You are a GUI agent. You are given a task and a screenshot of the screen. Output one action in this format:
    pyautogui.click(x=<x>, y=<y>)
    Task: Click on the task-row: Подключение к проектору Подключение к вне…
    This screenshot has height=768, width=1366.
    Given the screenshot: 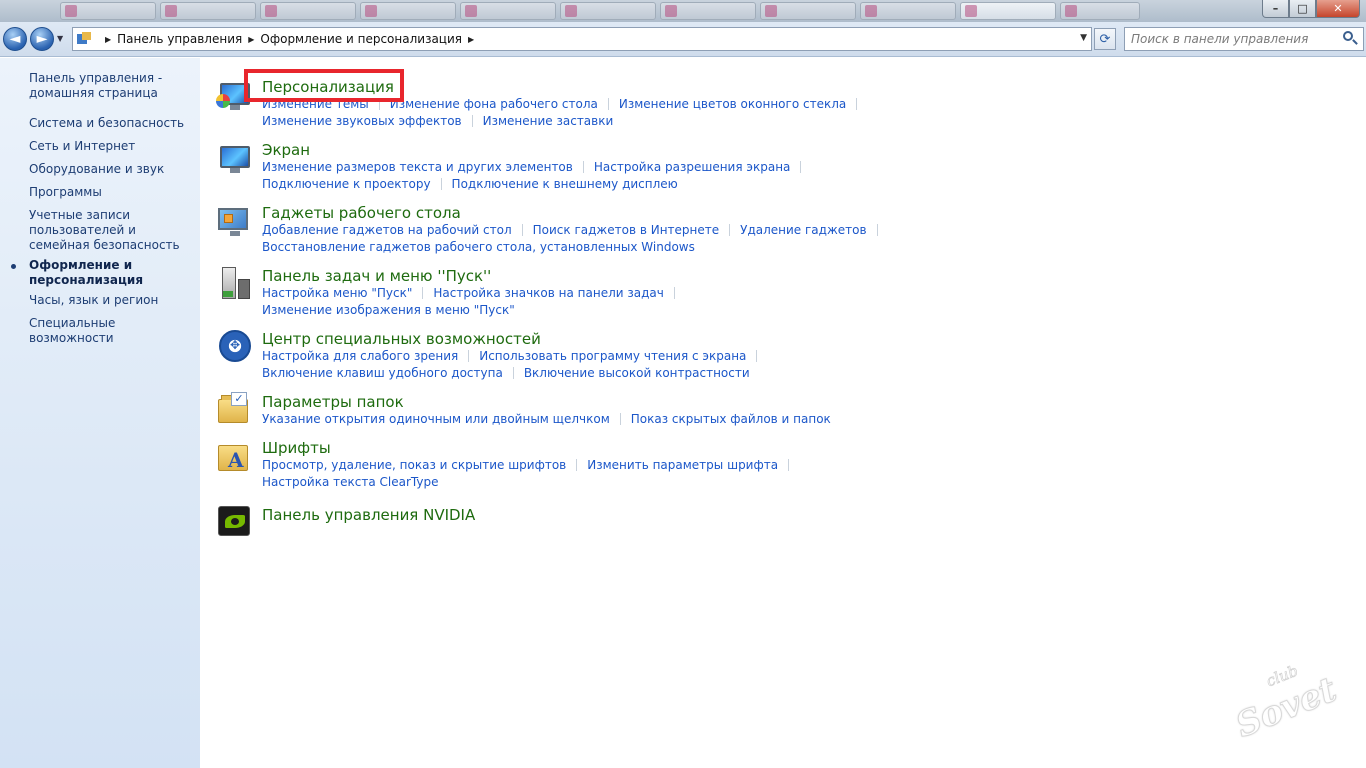 What is the action you would take?
    pyautogui.click(x=470, y=184)
    